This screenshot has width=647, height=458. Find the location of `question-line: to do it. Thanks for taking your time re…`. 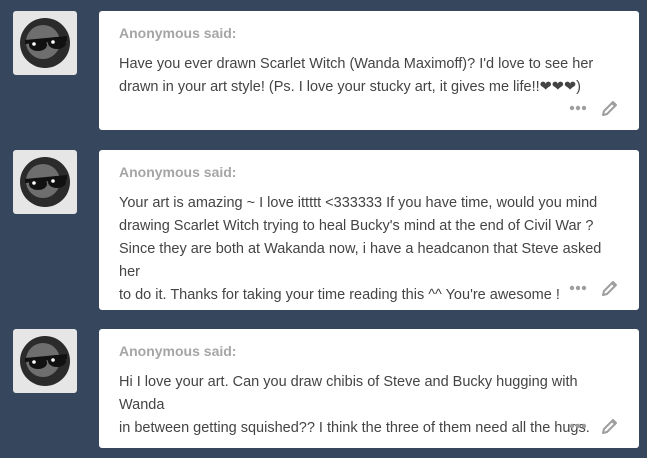

question-line: to do it. Thanks for taking your time re… is located at coordinates (339, 295).